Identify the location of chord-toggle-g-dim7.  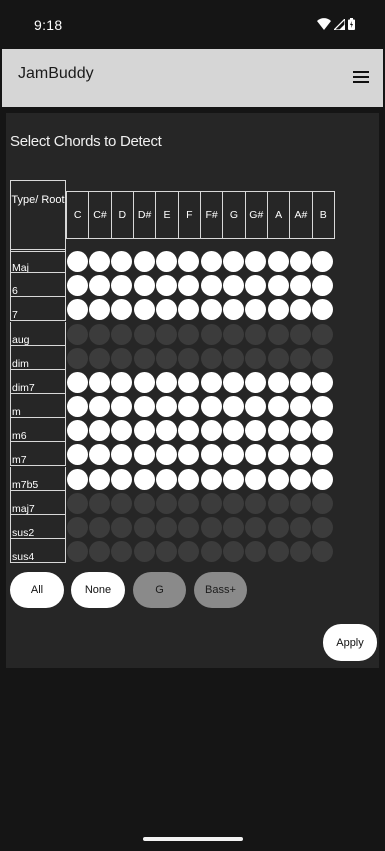
(234, 382).